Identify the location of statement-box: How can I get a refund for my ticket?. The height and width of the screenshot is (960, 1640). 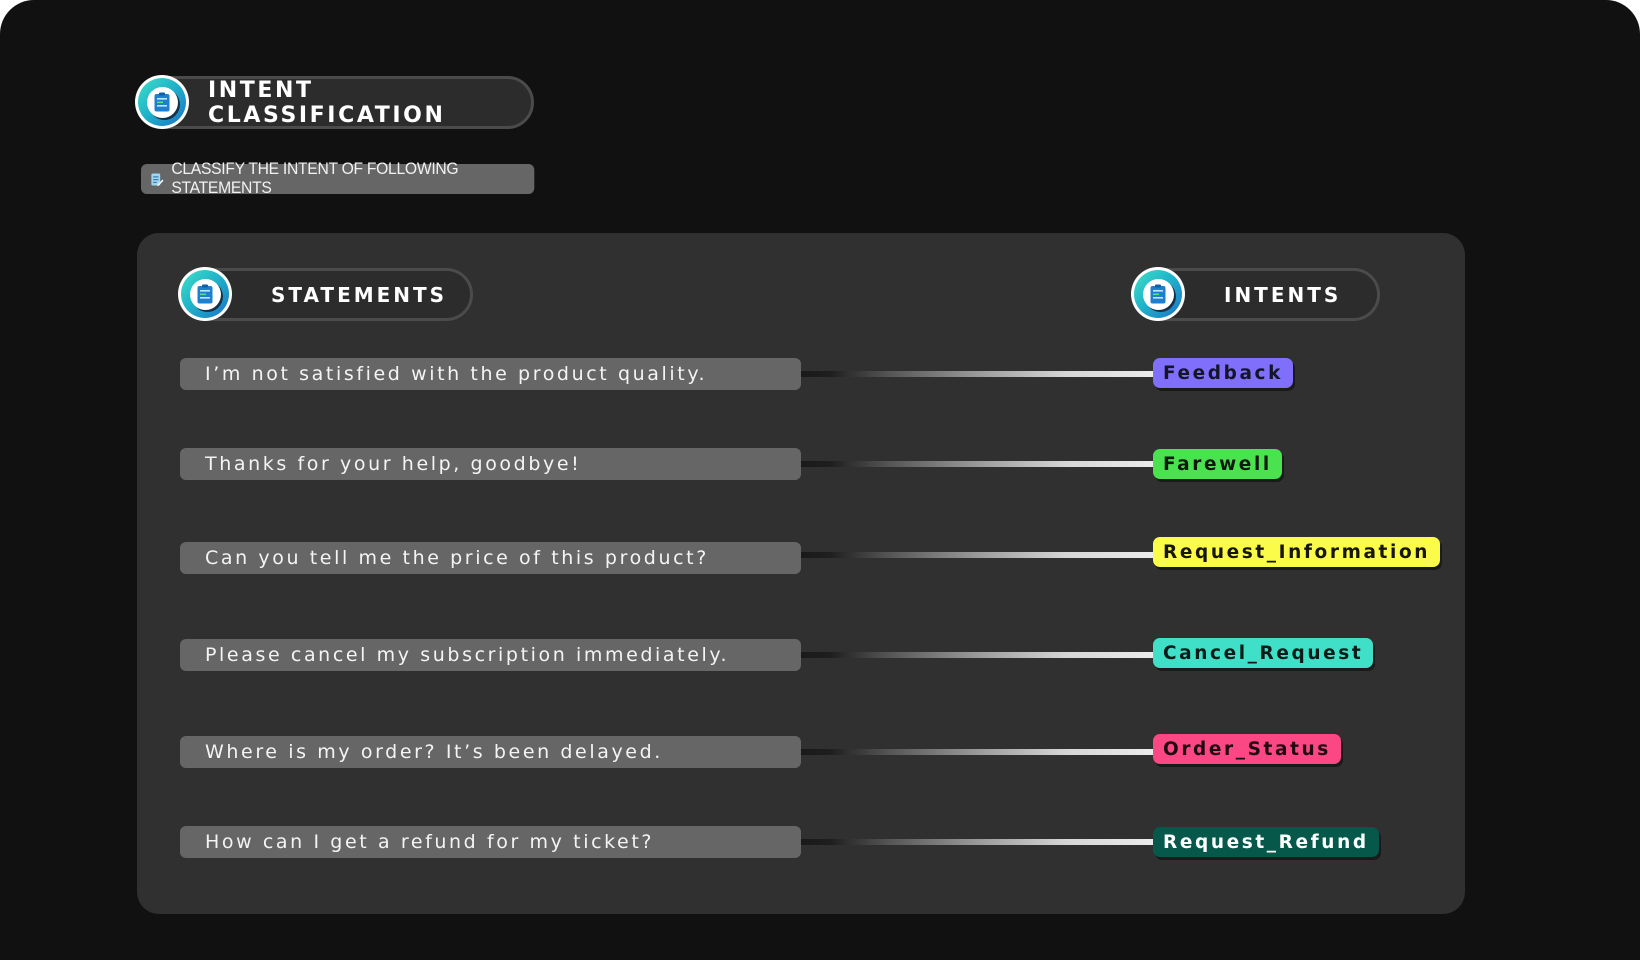
(490, 842).